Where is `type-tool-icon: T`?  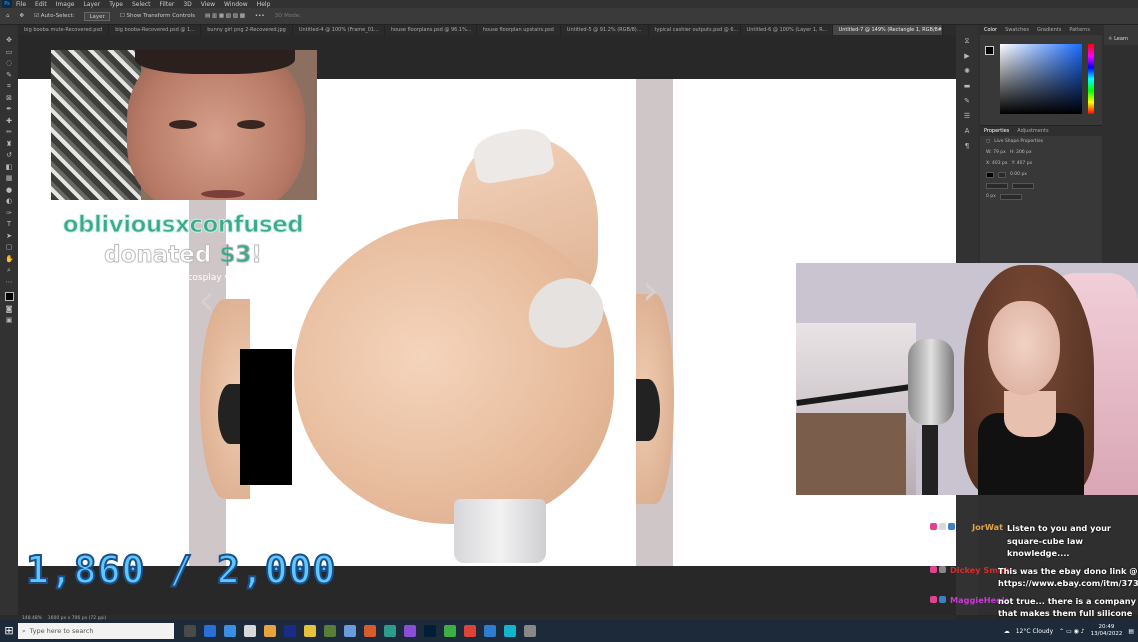 type-tool-icon: T is located at coordinates (9, 224).